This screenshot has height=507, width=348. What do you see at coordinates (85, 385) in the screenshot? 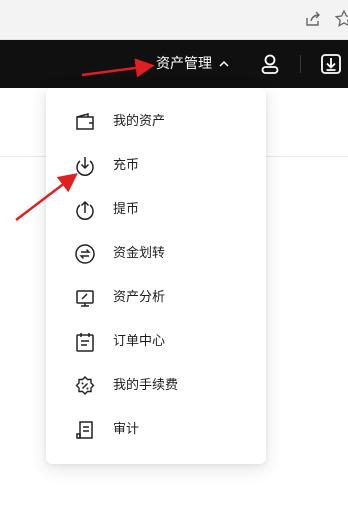
I see `fee-icon` at bounding box center [85, 385].